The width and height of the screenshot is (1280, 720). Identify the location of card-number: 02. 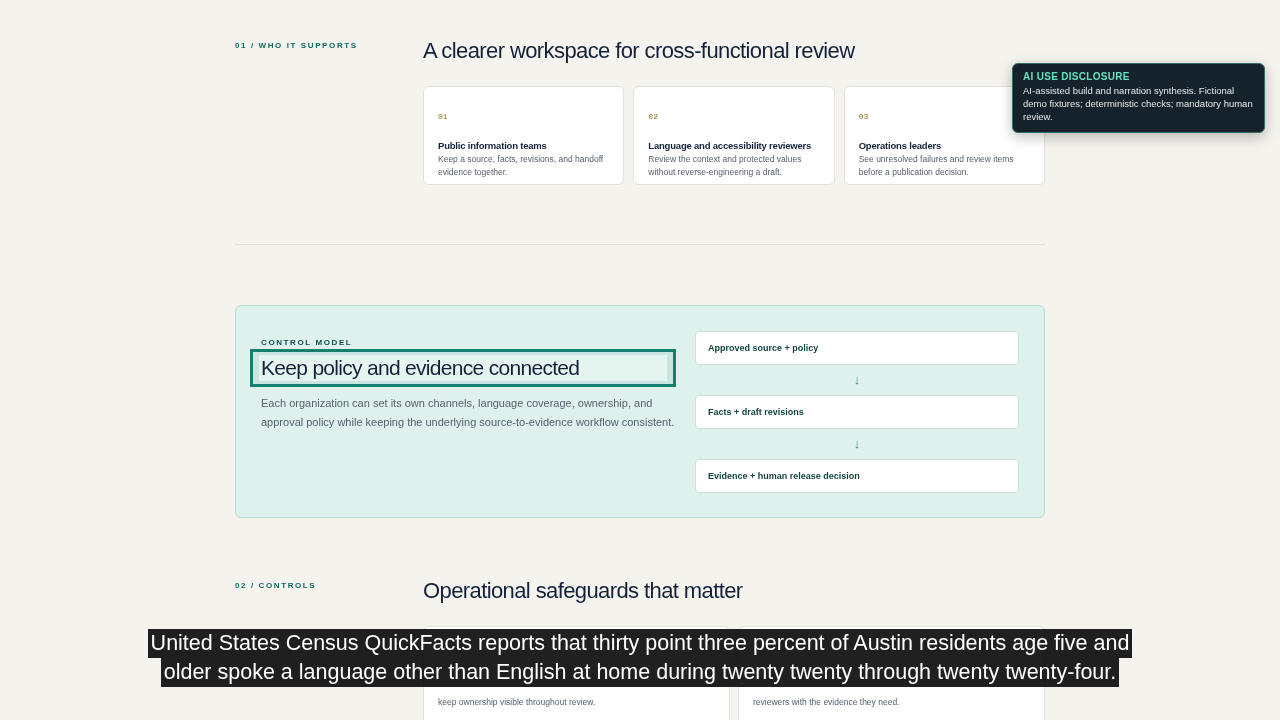
(653, 116).